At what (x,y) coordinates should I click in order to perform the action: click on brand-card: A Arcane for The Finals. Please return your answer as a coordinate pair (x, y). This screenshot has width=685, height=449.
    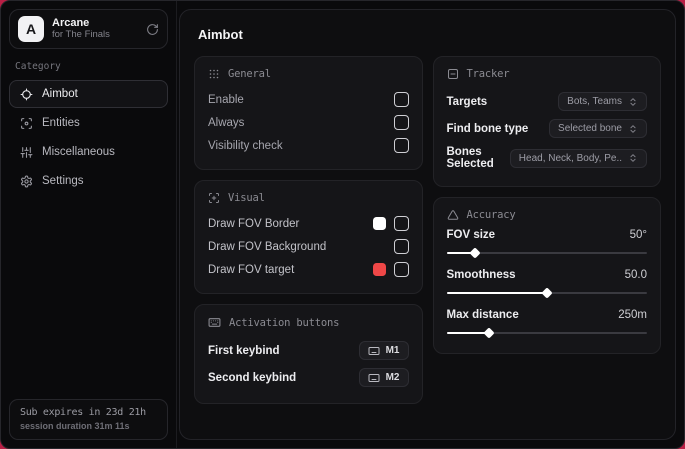
    Looking at the image, I should click on (88, 29).